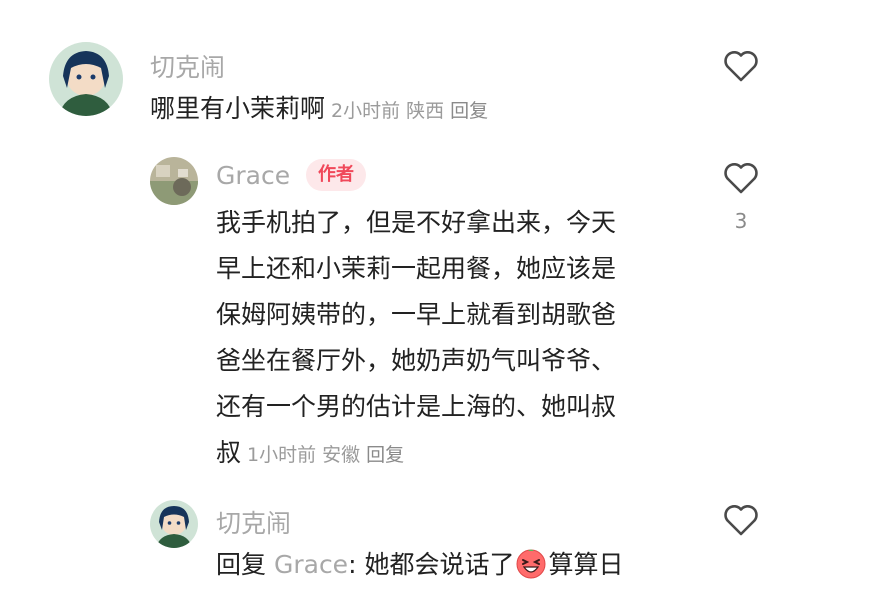 The image size is (875, 589). What do you see at coordinates (425, 111) in the screenshot?
I see `comment-location: 陕西` at bounding box center [425, 111].